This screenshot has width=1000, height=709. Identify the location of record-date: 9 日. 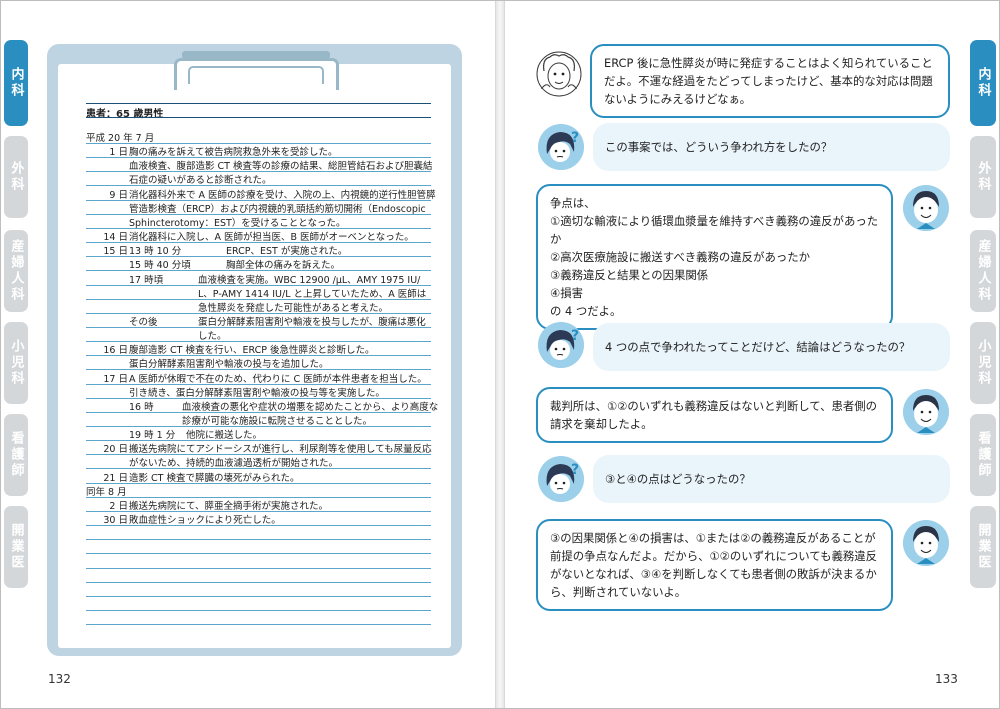
(118, 195).